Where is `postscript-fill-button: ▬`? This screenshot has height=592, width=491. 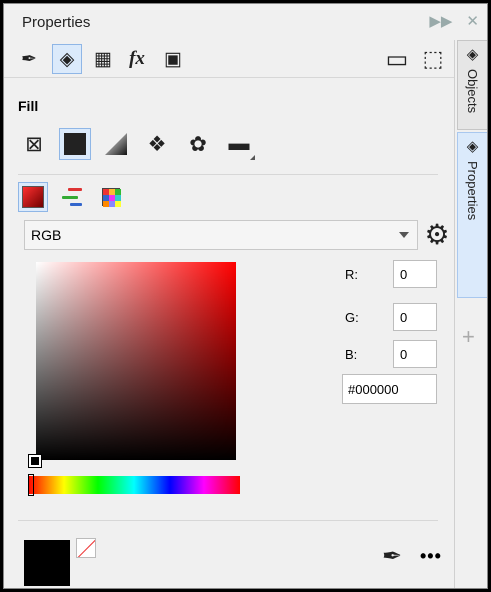
postscript-fill-button: ▬ is located at coordinates (239, 144).